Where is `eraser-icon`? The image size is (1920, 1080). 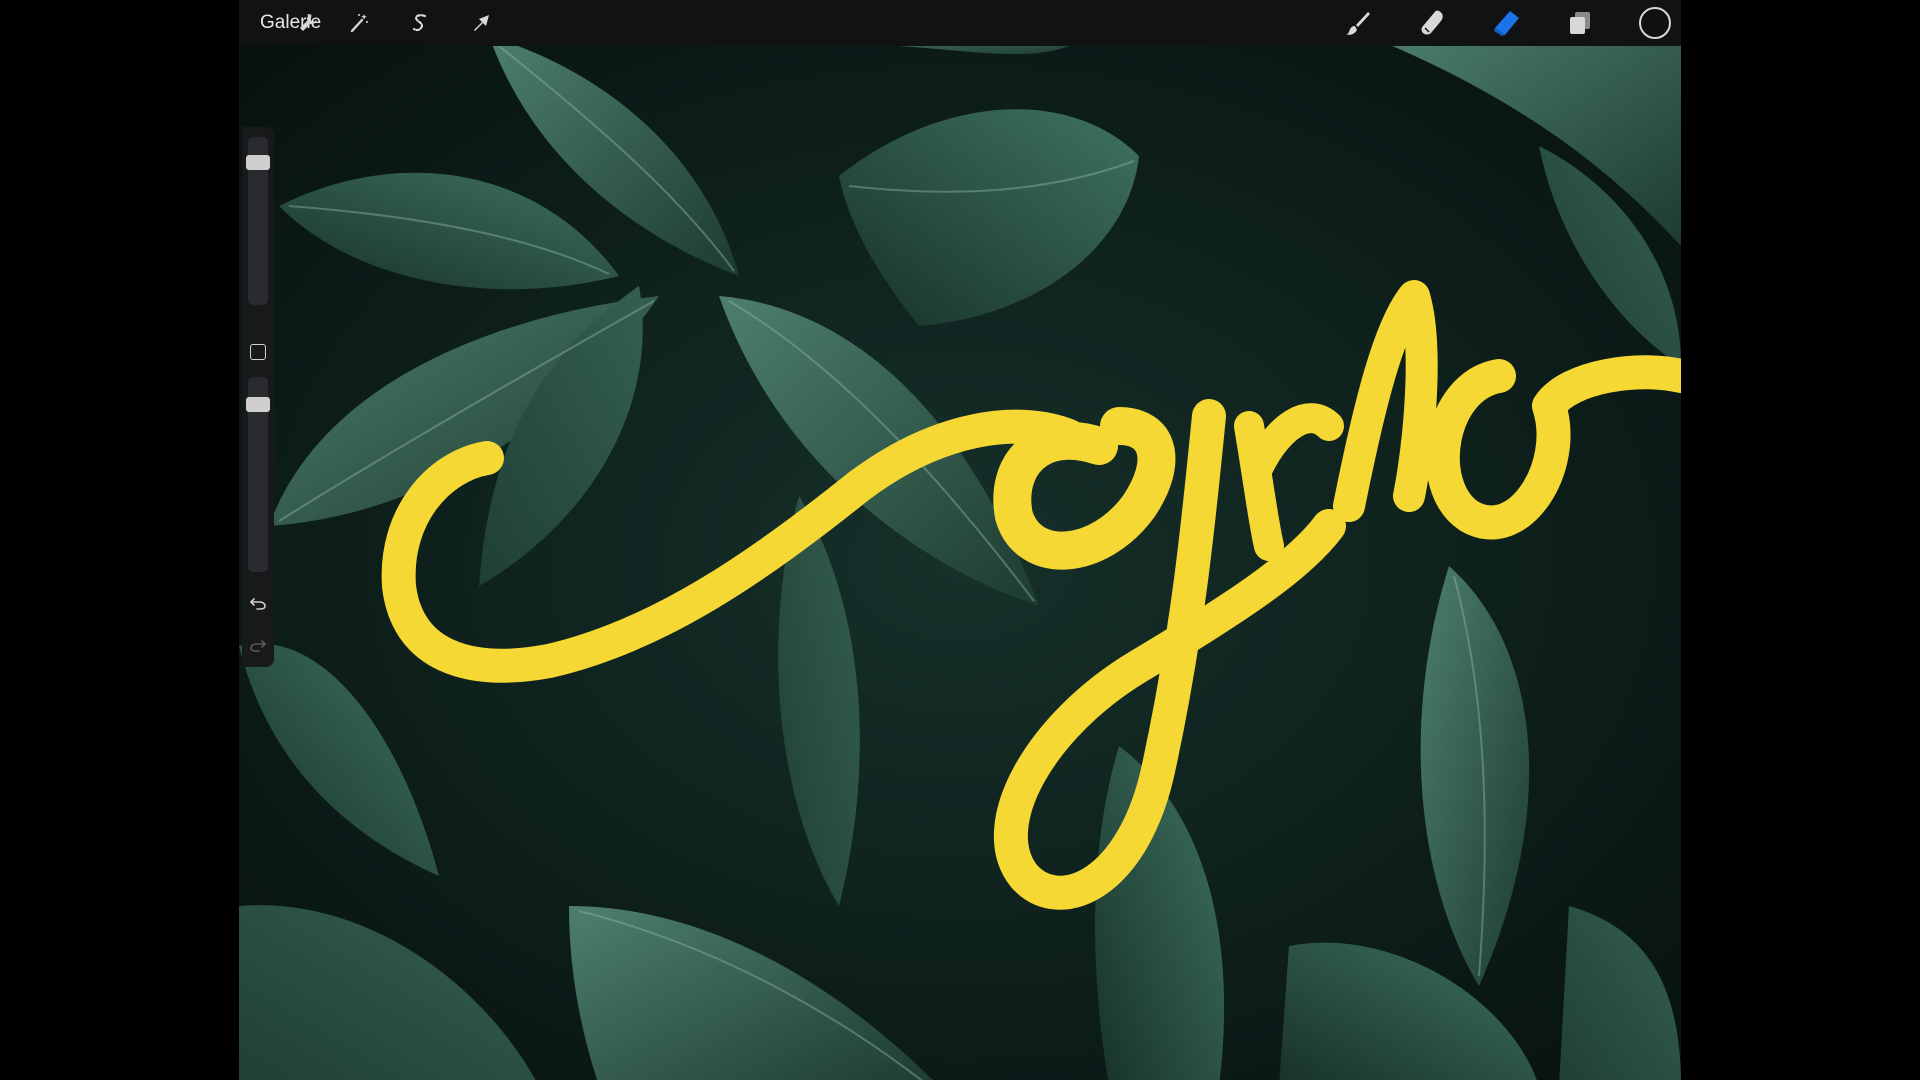
eraser-icon is located at coordinates (1506, 23).